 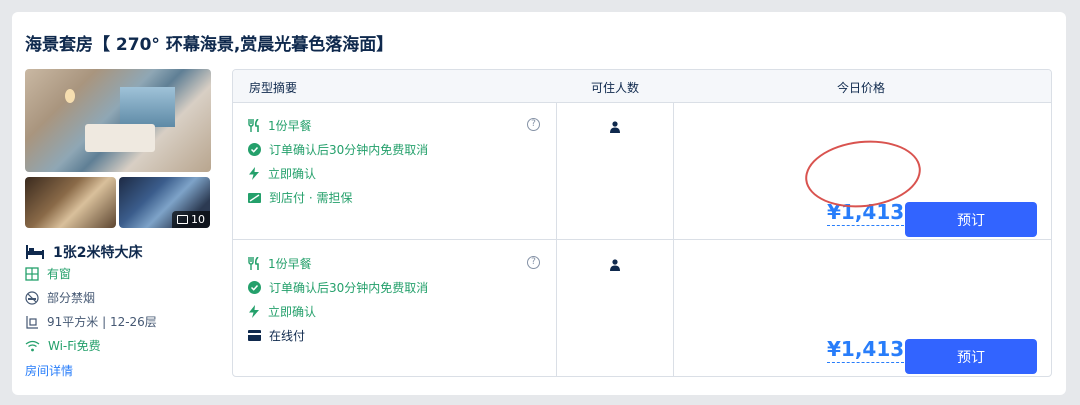 What do you see at coordinates (311, 198) in the screenshot?
I see `payment-label: 到店付 · 需担保` at bounding box center [311, 198].